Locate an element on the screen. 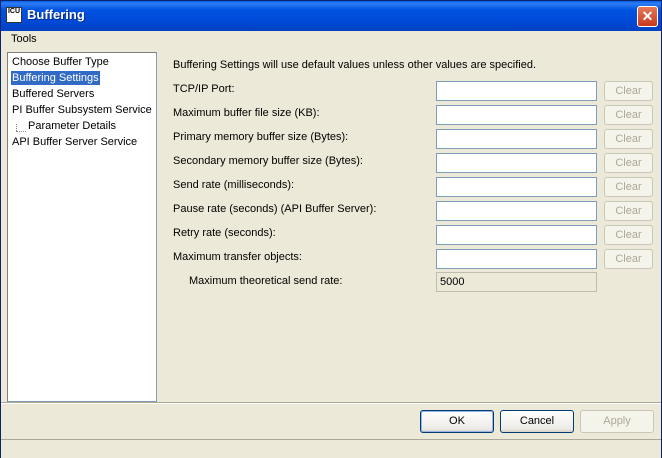 The width and height of the screenshot is (662, 458). secondary-memory-buffer-size-clear-button: Clear is located at coordinates (628, 163).